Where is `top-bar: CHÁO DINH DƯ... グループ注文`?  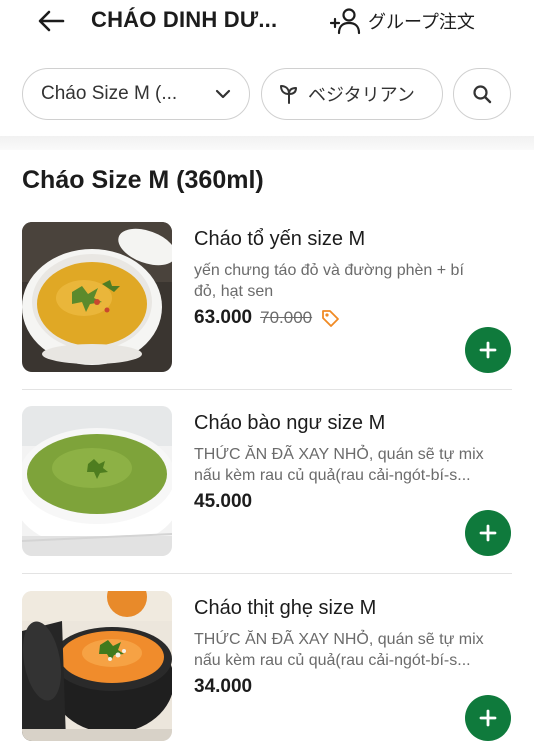 top-bar: CHÁO DINH DƯ... グループ注文 is located at coordinates (267, 22).